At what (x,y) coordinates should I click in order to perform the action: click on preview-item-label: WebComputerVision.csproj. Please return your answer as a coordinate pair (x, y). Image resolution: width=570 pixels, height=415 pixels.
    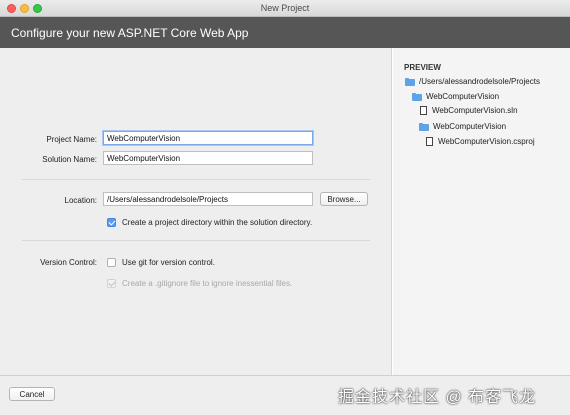
    Looking at the image, I should click on (486, 141).